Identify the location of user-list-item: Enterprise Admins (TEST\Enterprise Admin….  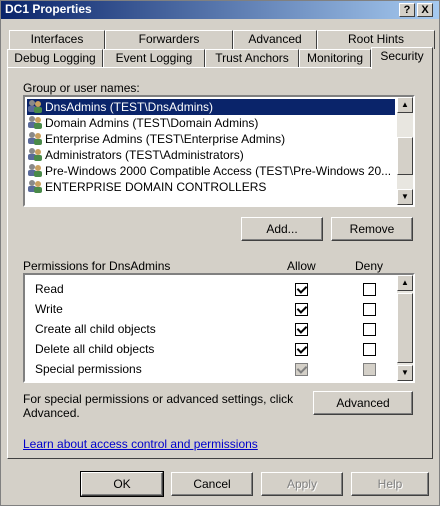
(211, 139).